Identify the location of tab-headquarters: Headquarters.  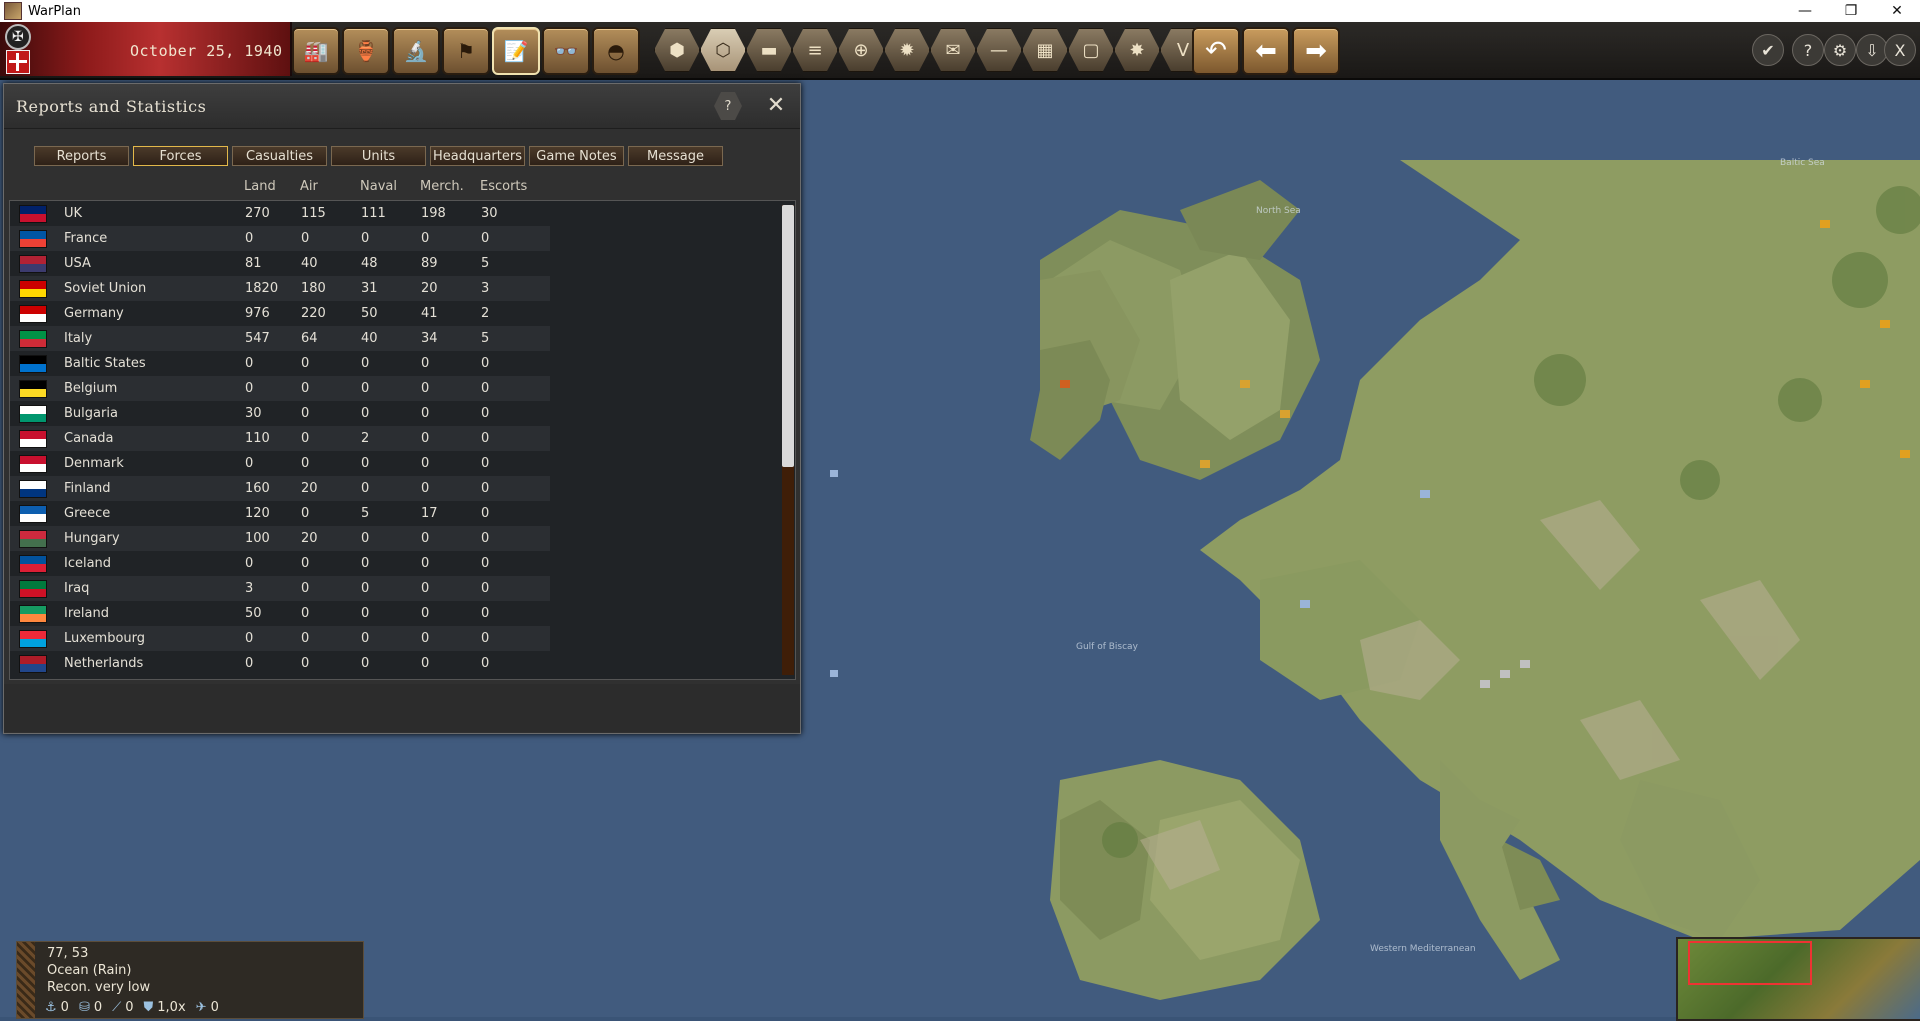
(477, 156).